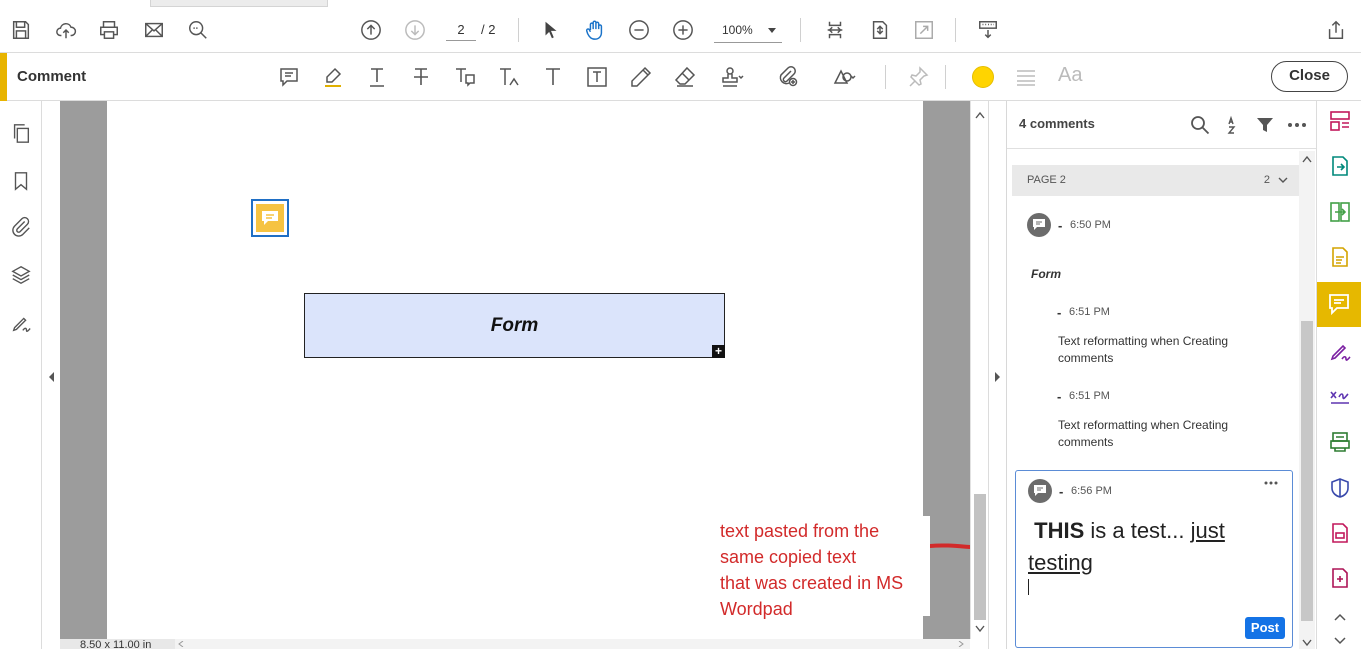  I want to click on sticky-note-marker, so click(270, 218).